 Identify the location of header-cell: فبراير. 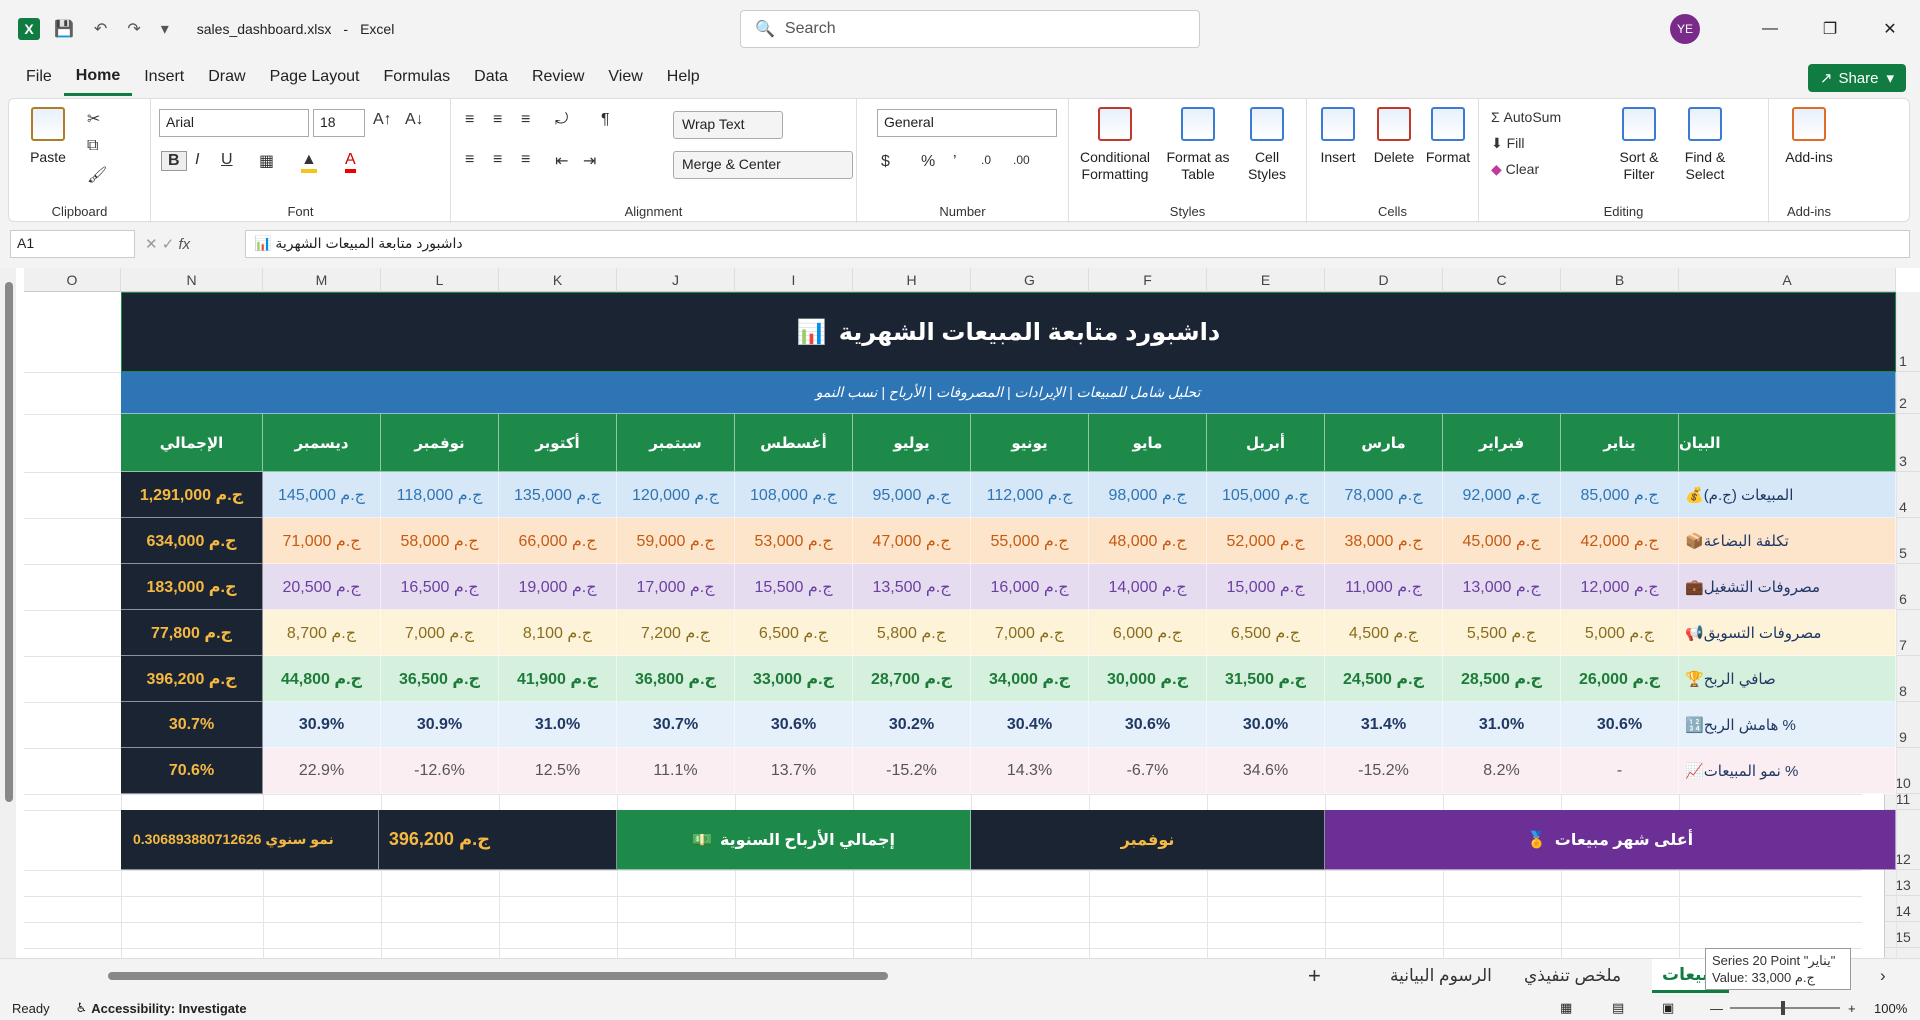
(1502, 443).